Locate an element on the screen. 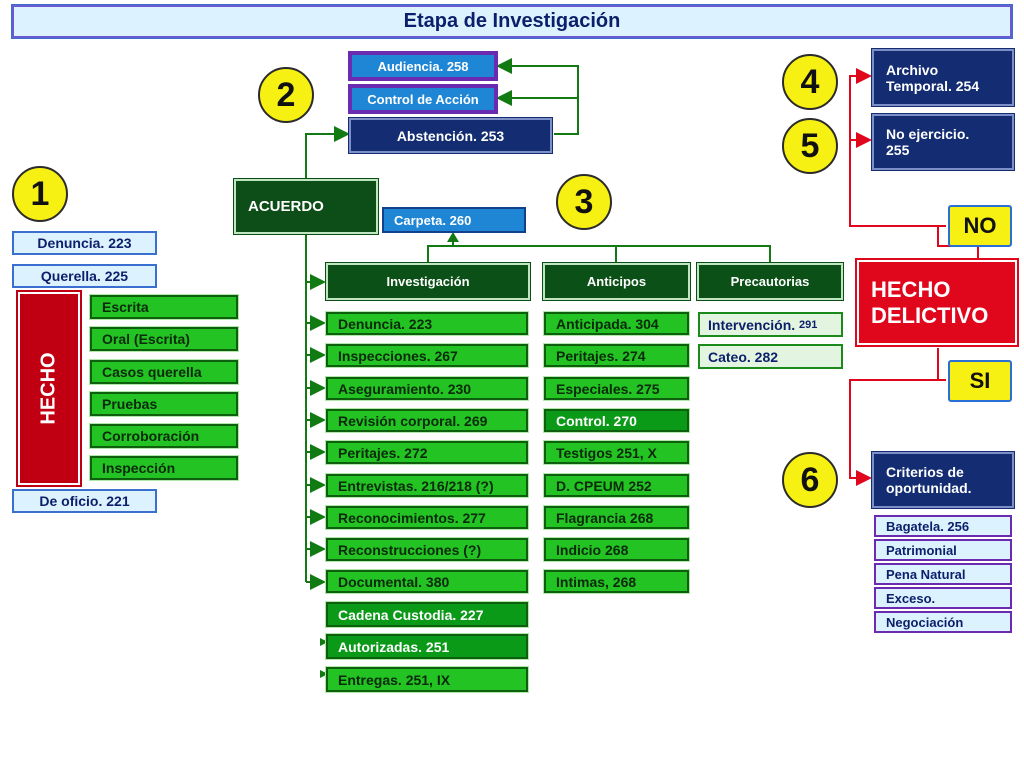 This screenshot has height=768, width=1024. si-tag: SI is located at coordinates (980, 381).